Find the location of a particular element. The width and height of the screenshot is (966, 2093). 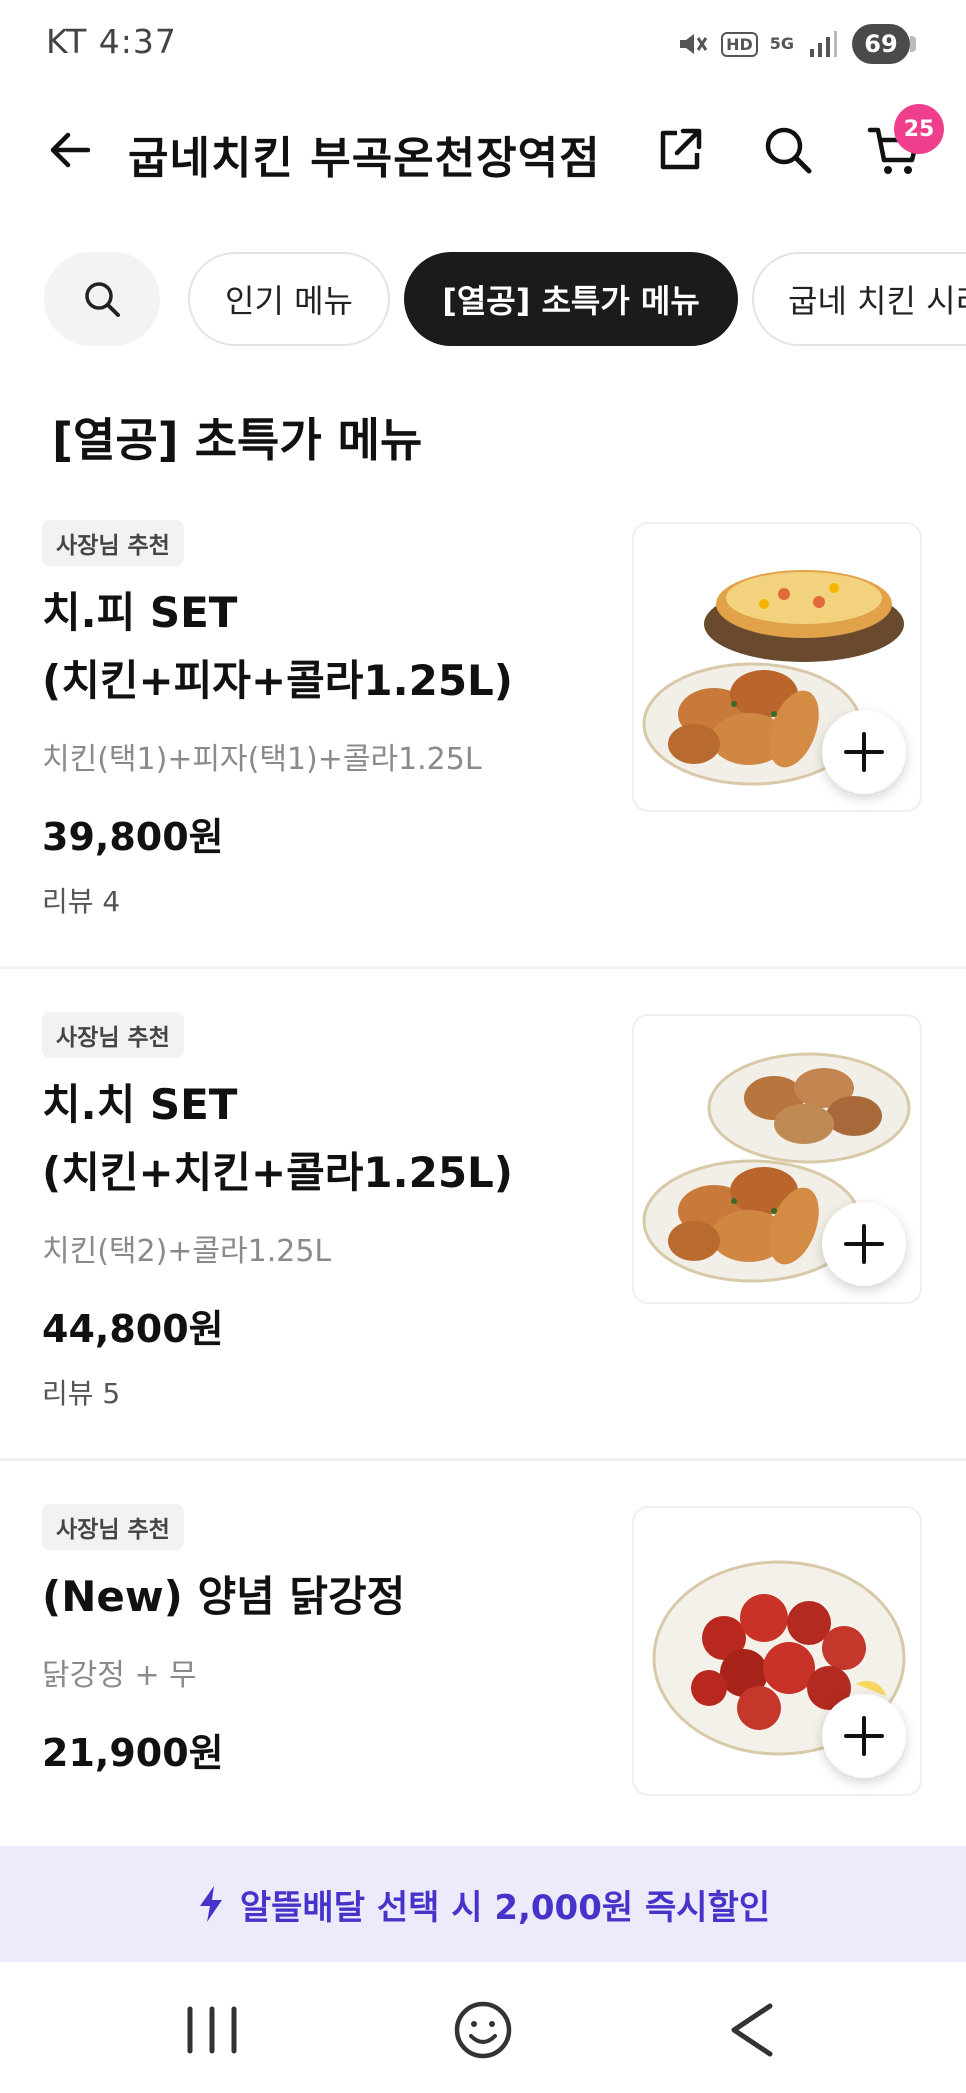

promo-text: 알뜰배달 선택 시 2,000원 즉시할인 is located at coordinates (505, 1907).